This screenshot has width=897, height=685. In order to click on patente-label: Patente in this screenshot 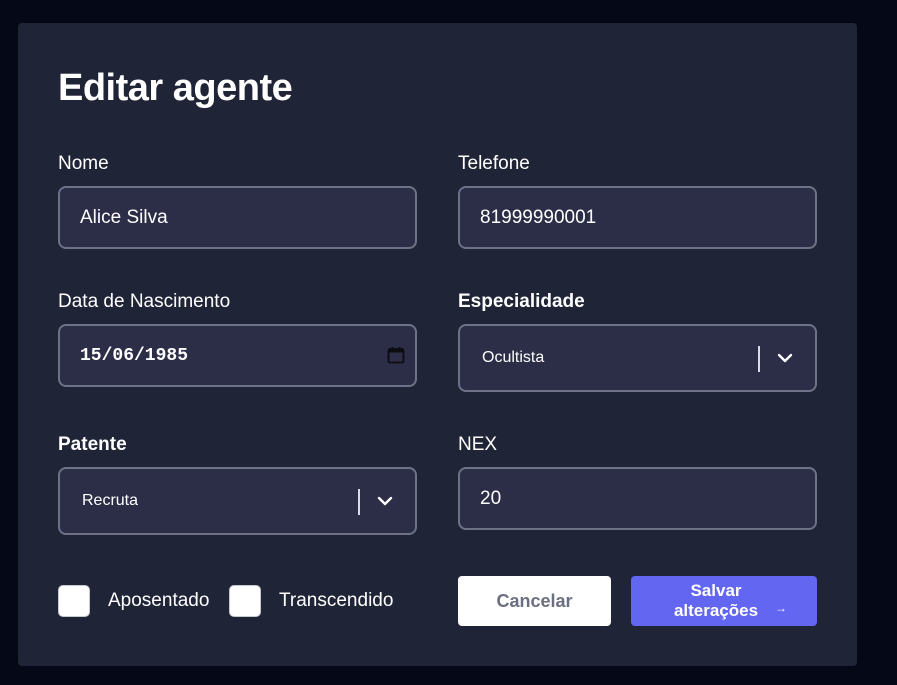, I will do `click(92, 444)`.